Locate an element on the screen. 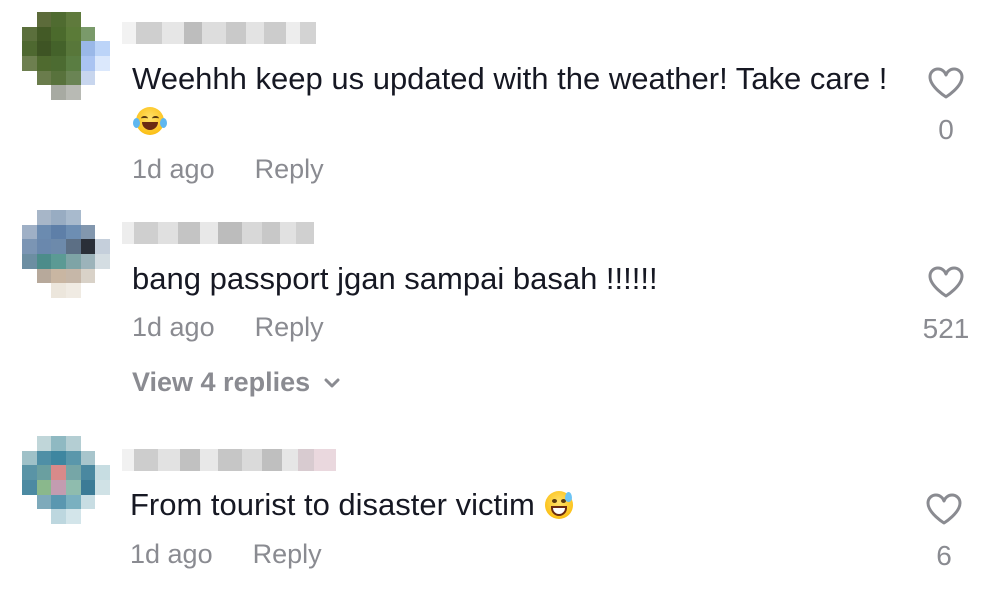 The height and width of the screenshot is (600, 1000). comment-text: bang passport jgan sampai basah !!!!!! is located at coordinates (395, 278).